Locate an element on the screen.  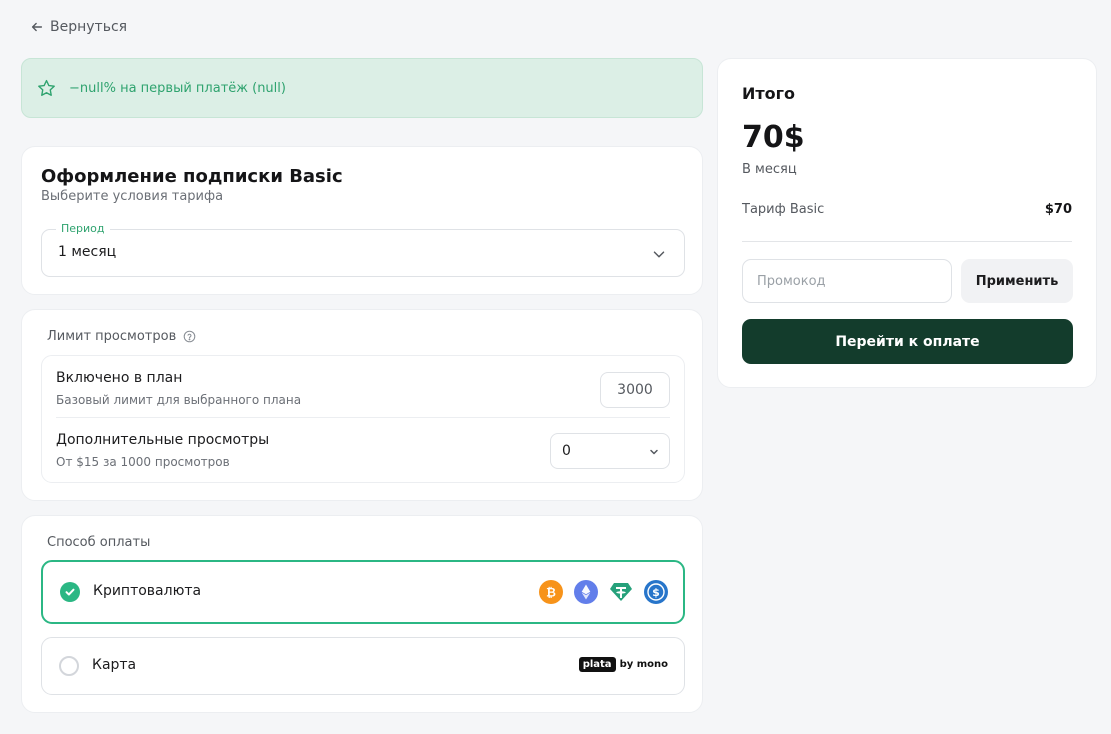
usdc-icon: $ is located at coordinates (656, 592).